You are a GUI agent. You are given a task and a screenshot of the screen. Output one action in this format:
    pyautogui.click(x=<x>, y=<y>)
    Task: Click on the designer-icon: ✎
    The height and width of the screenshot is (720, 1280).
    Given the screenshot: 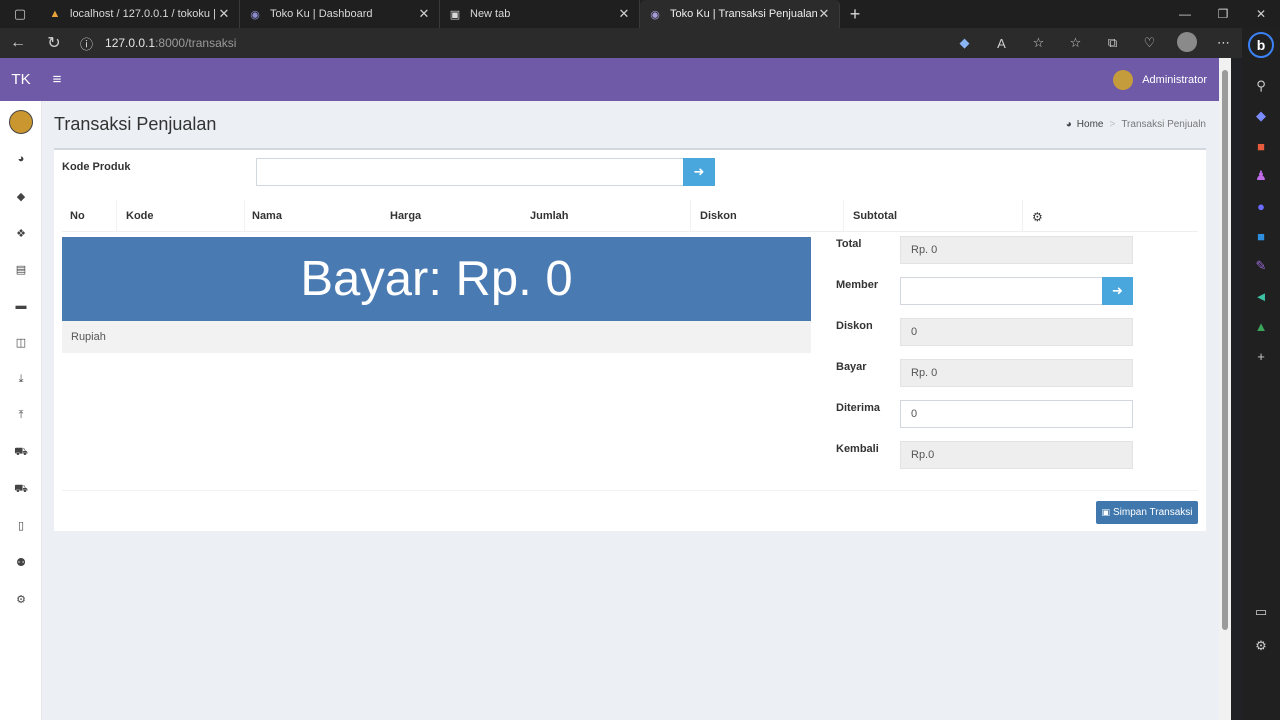 What is the action you would take?
    pyautogui.click(x=1261, y=266)
    